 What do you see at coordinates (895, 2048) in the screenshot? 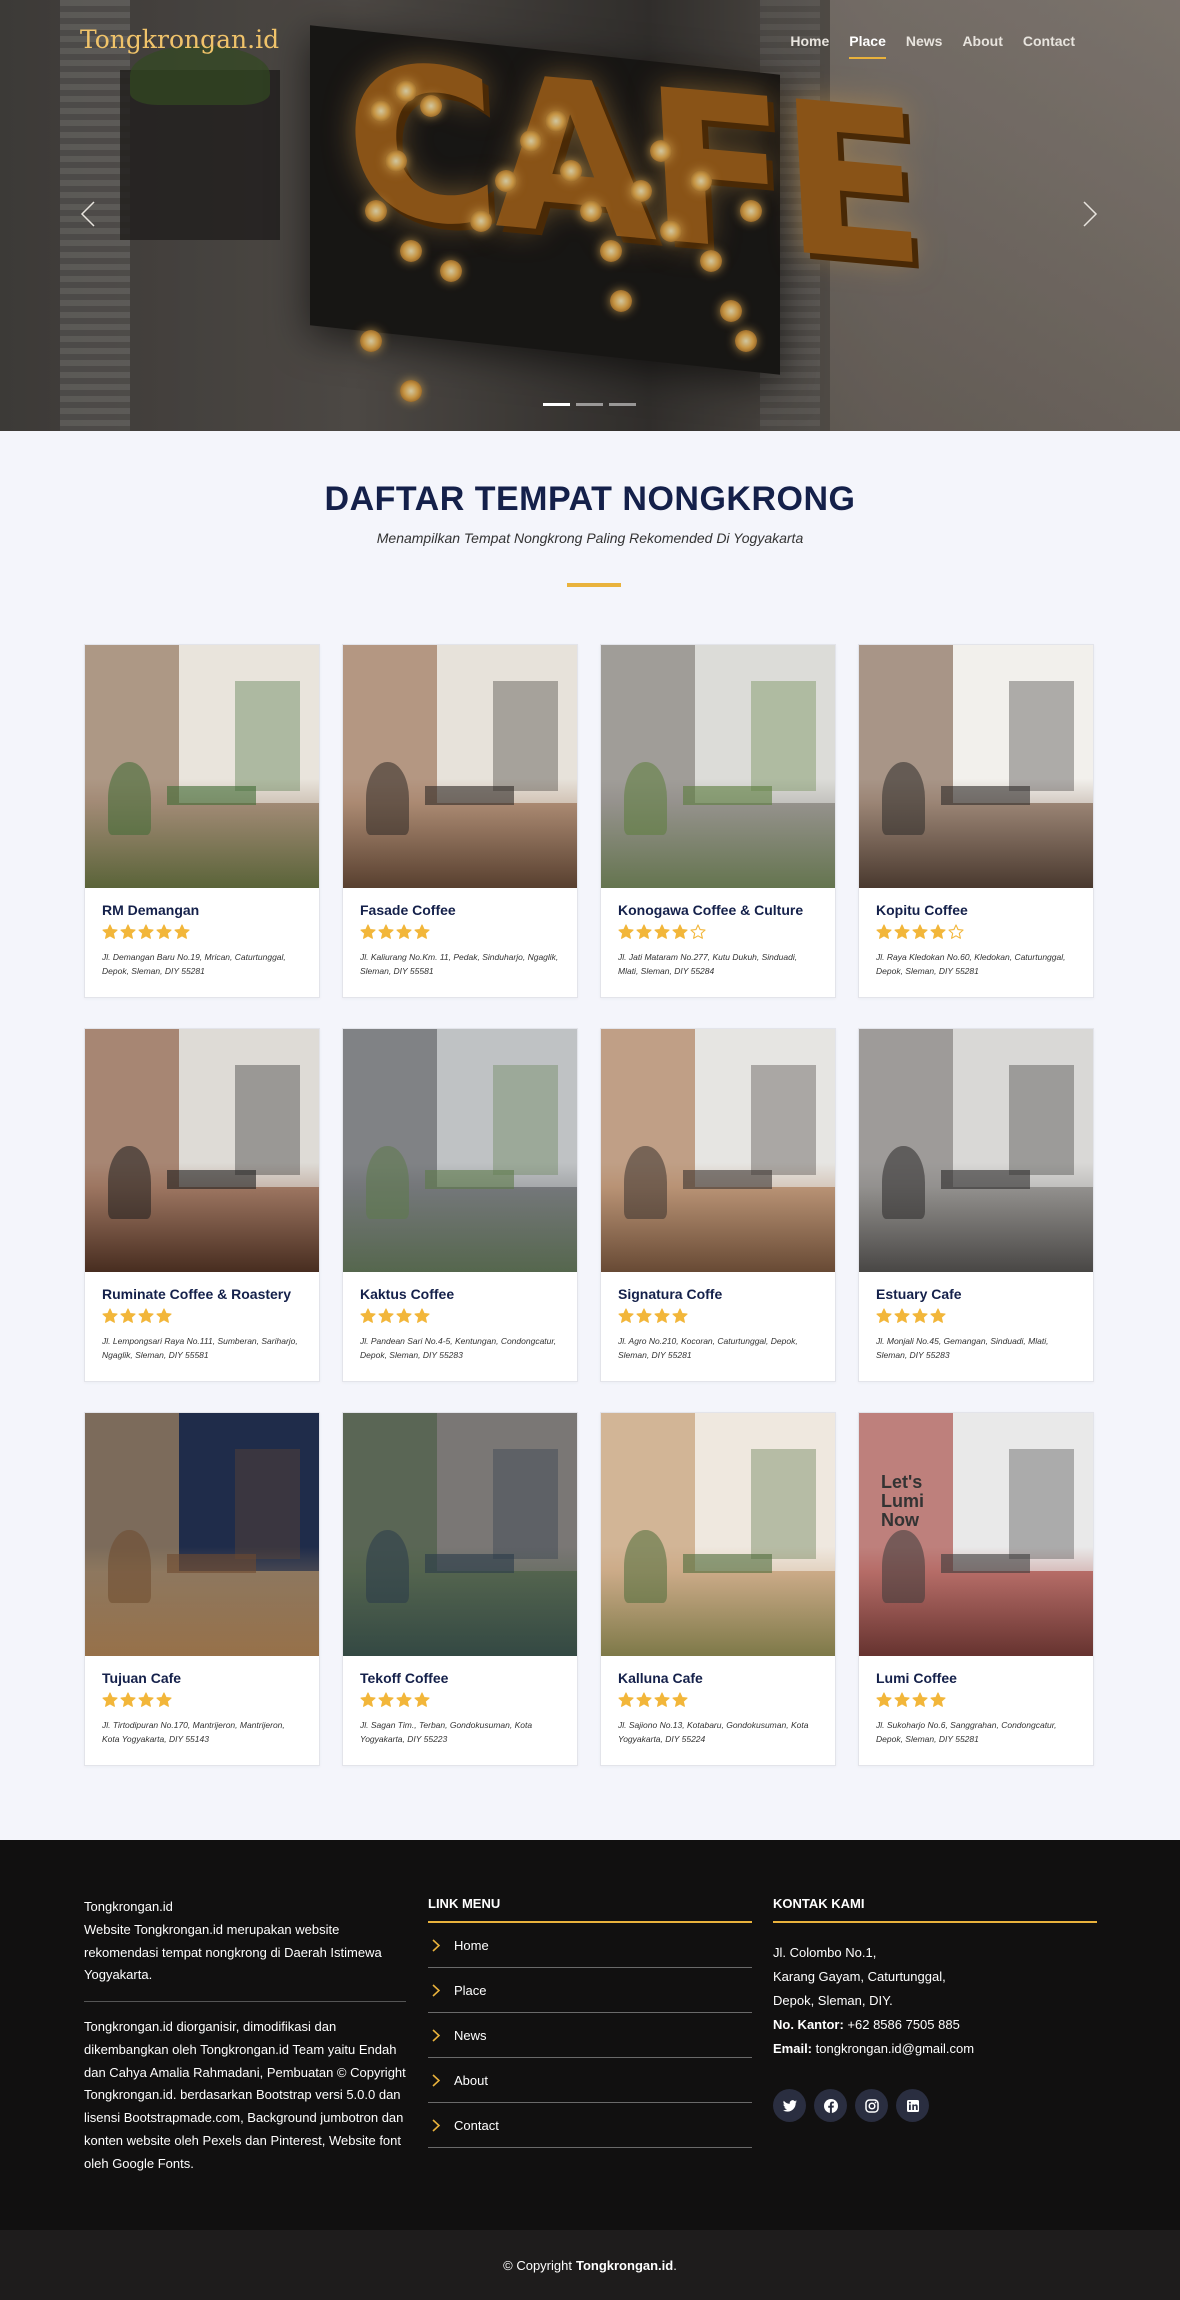
I see `contact-email-value: tongkrongan.id@gmail.com` at bounding box center [895, 2048].